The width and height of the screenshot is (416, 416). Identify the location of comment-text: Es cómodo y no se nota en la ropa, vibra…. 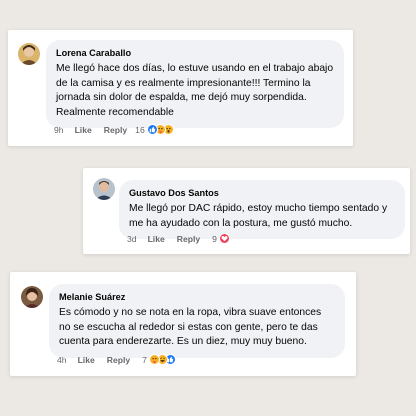
(190, 327).